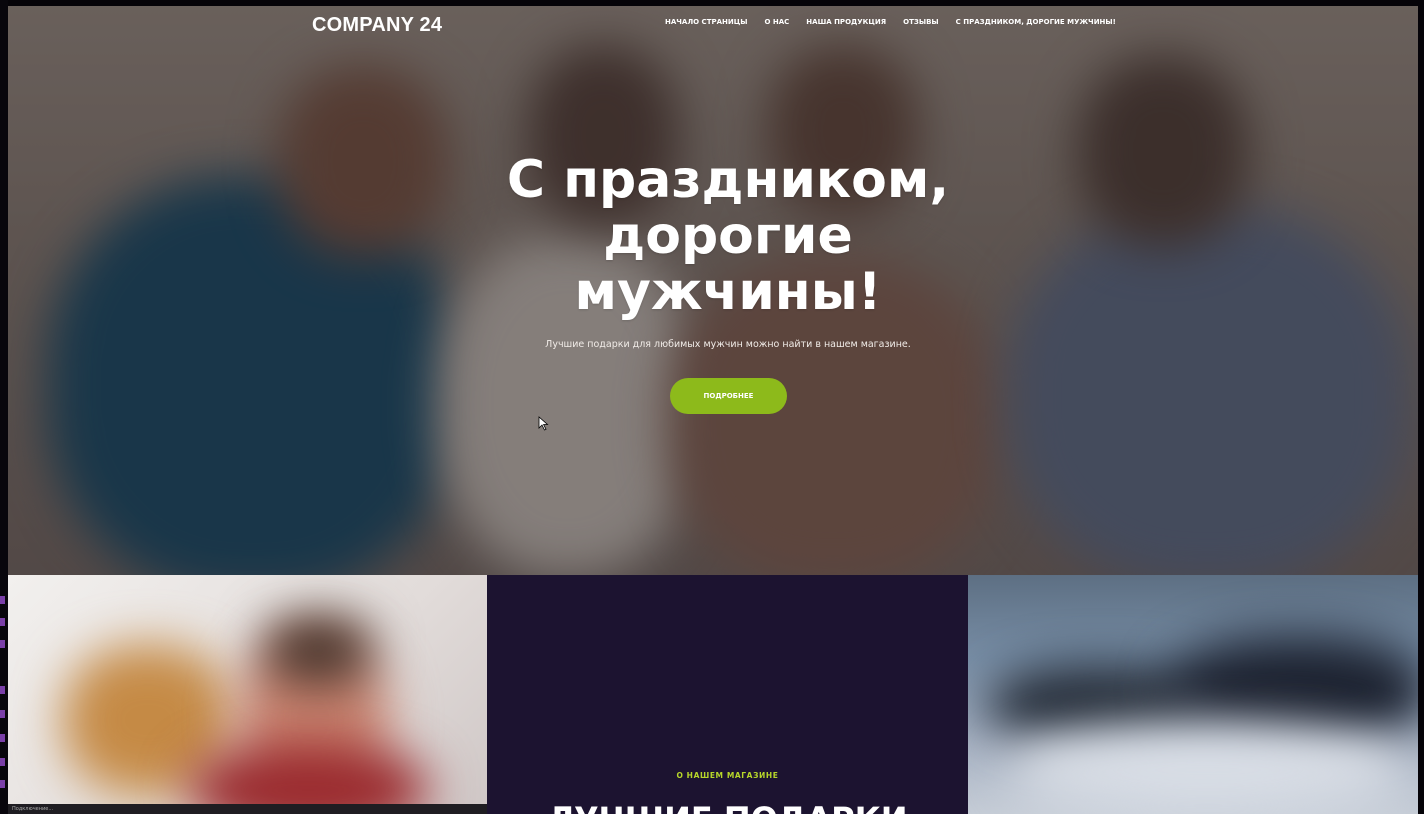 The width and height of the screenshot is (1424, 814). I want to click on nav-item-holiday: С ПРАЗДНИКОМ, ДОРОГИЕ МУЖЧИНЫ!, so click(1036, 22).